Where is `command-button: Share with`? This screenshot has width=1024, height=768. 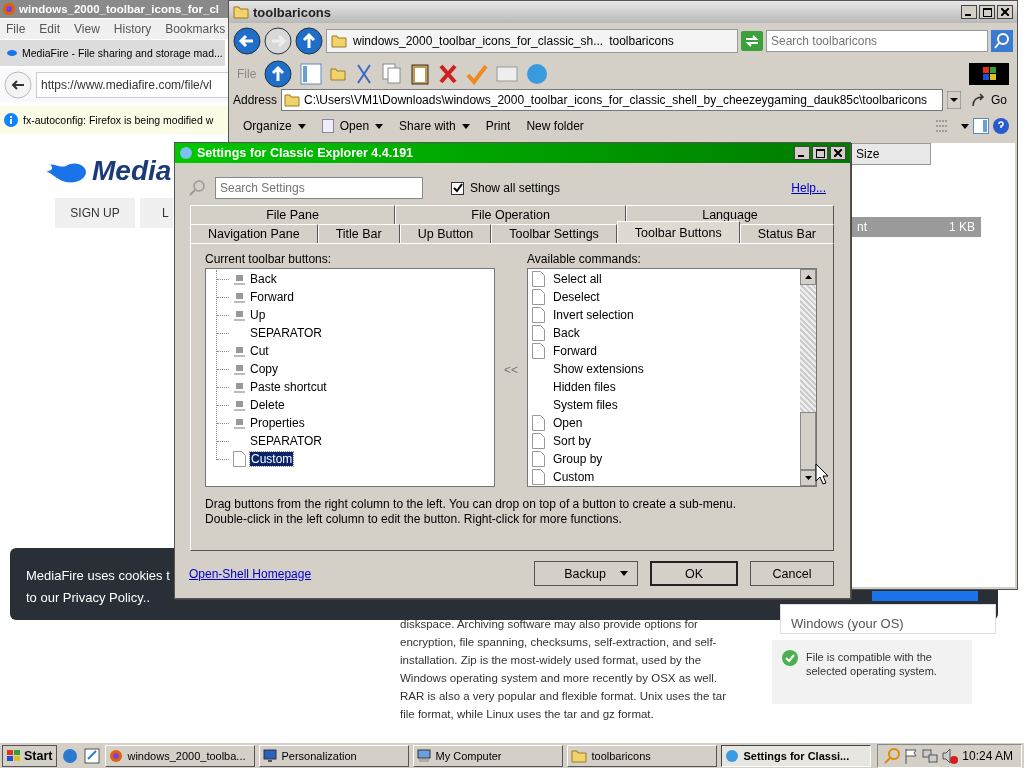
command-button: Share with is located at coordinates (434, 126).